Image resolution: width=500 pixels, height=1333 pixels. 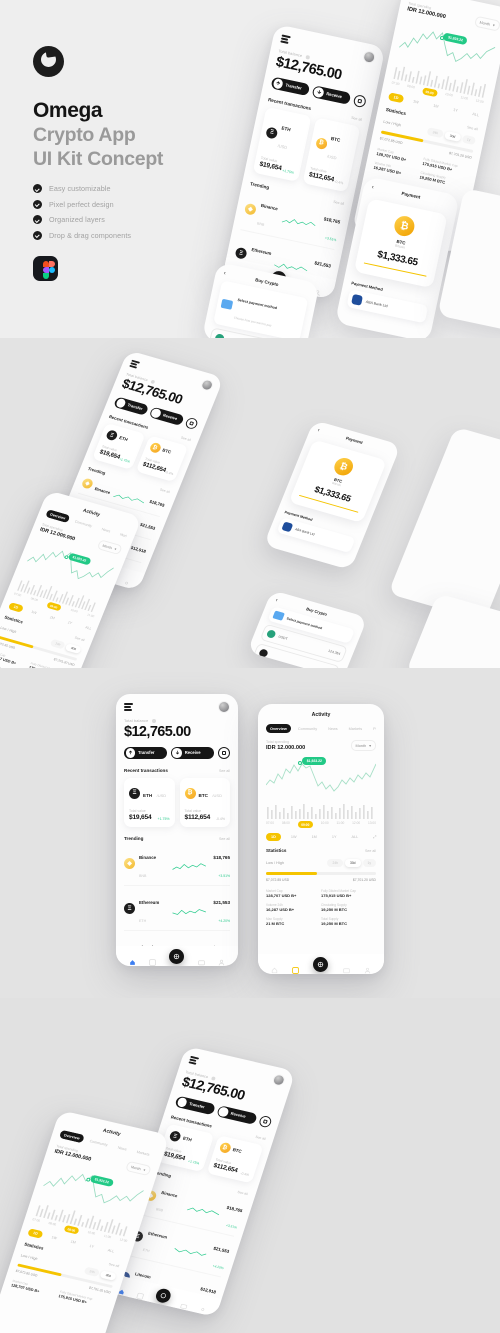 What do you see at coordinates (177, 909) in the screenshot?
I see `table-row: Ξ Ethereum ETH $21,553 +4.20%` at bounding box center [177, 909].